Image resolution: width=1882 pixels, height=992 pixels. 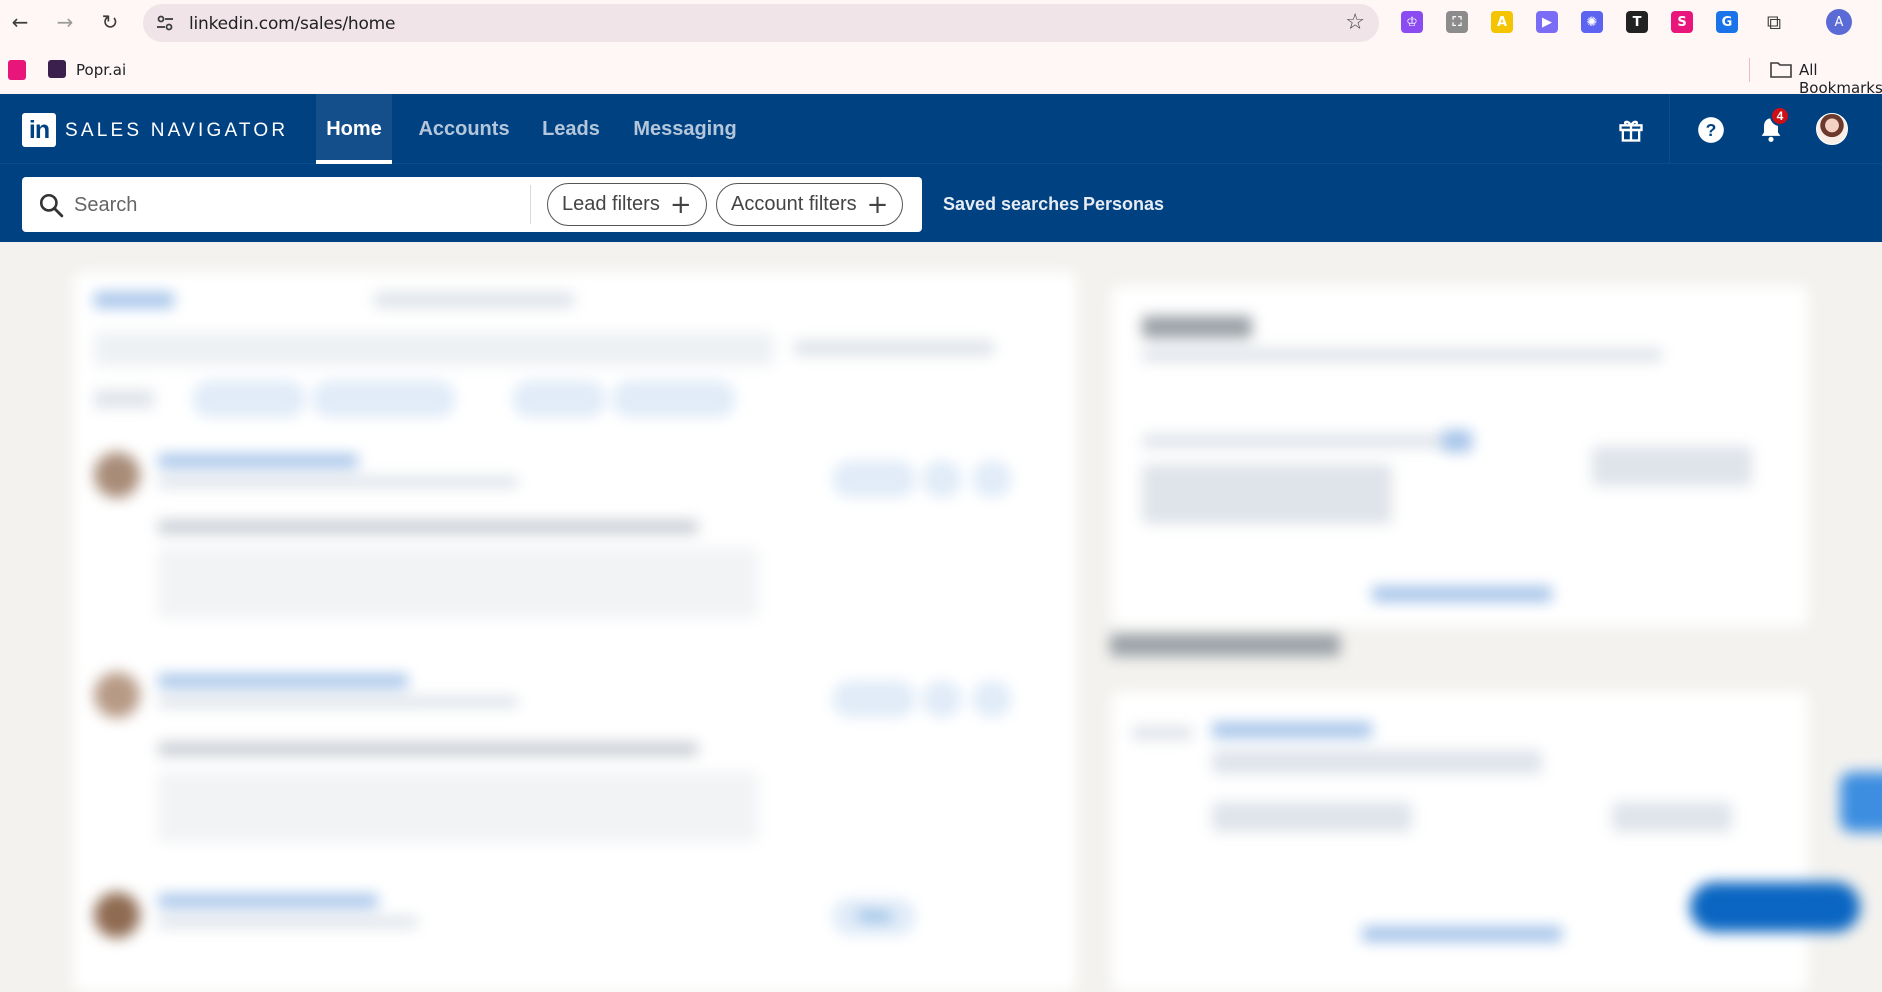 I want to click on global-search-bar: Lead filters + Account filters +, so click(x=472, y=204).